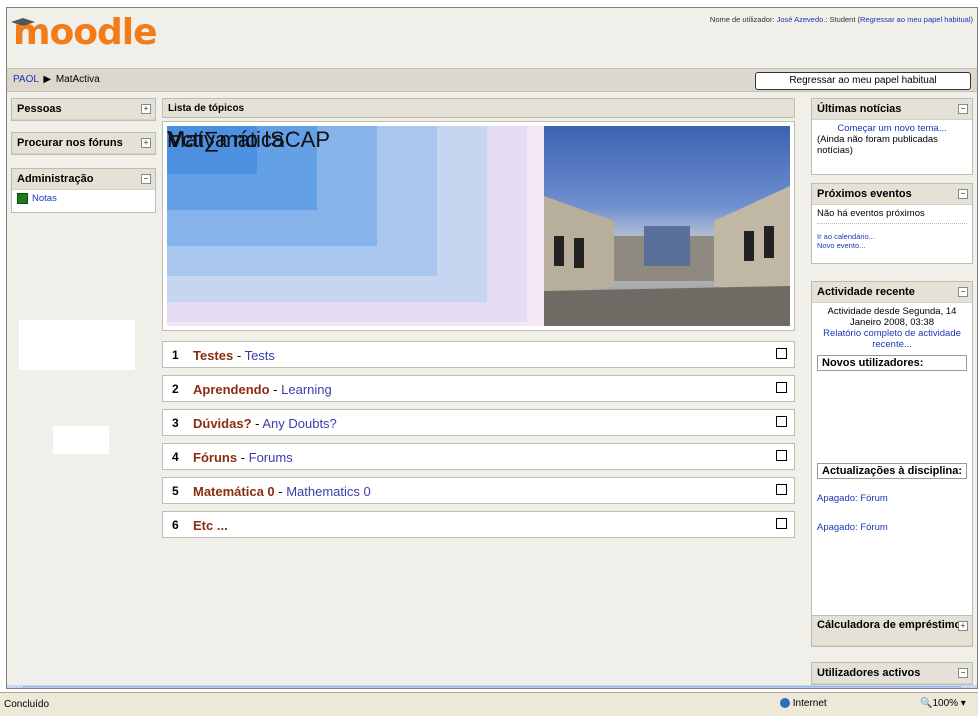 This screenshot has width=978, height=716. Describe the element at coordinates (478, 108) in the screenshot. I see `topics-header: Lista de tópicos` at that location.